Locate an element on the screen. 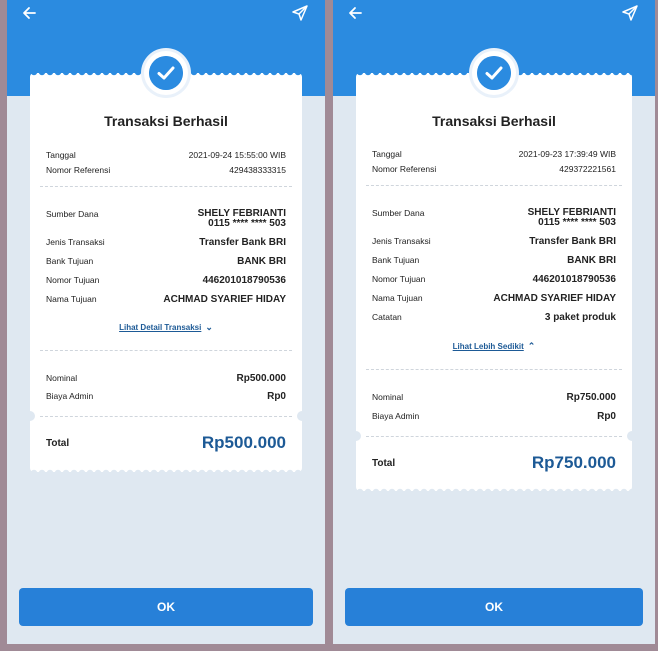  chevron-up-icon: ⌃ is located at coordinates (532, 346).